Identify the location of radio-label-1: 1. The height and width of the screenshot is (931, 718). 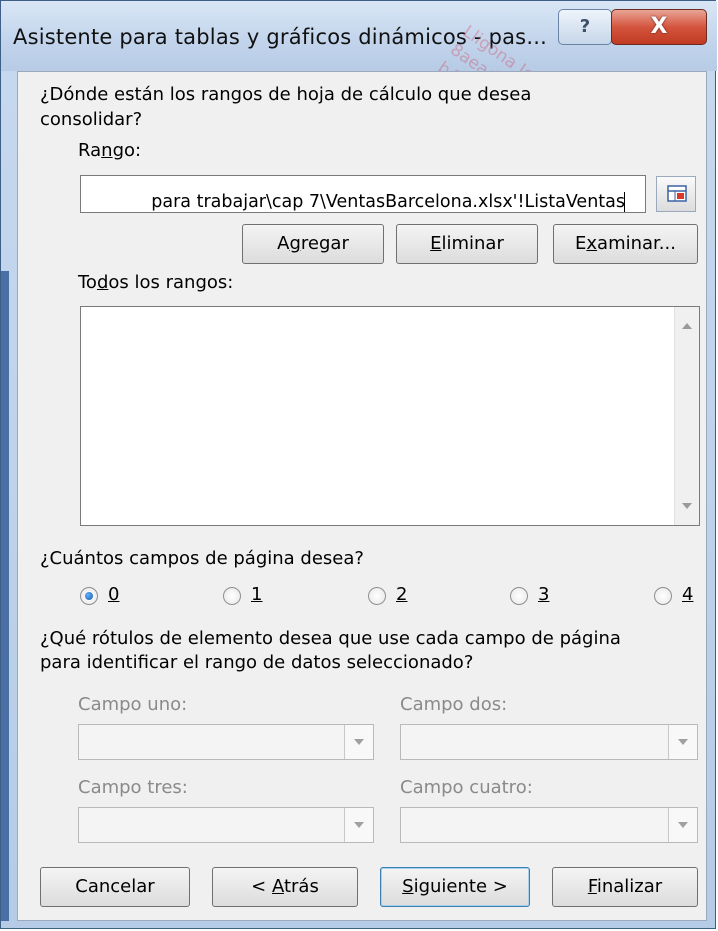
(257, 594).